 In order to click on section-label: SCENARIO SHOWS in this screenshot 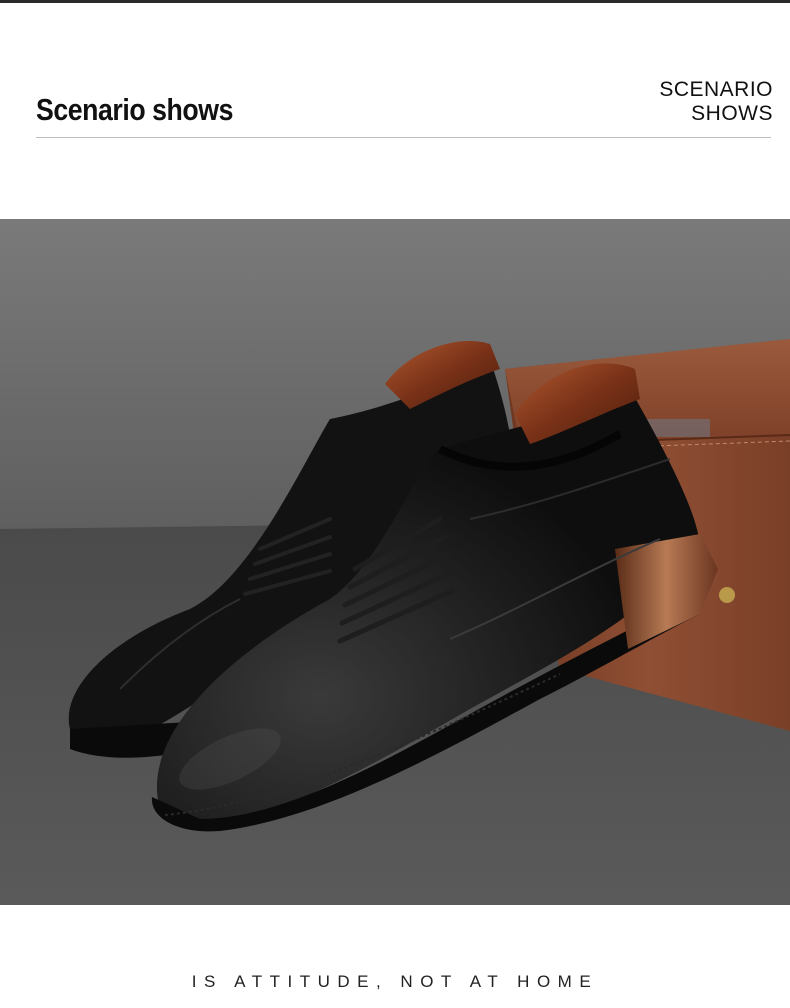, I will do `click(716, 102)`.